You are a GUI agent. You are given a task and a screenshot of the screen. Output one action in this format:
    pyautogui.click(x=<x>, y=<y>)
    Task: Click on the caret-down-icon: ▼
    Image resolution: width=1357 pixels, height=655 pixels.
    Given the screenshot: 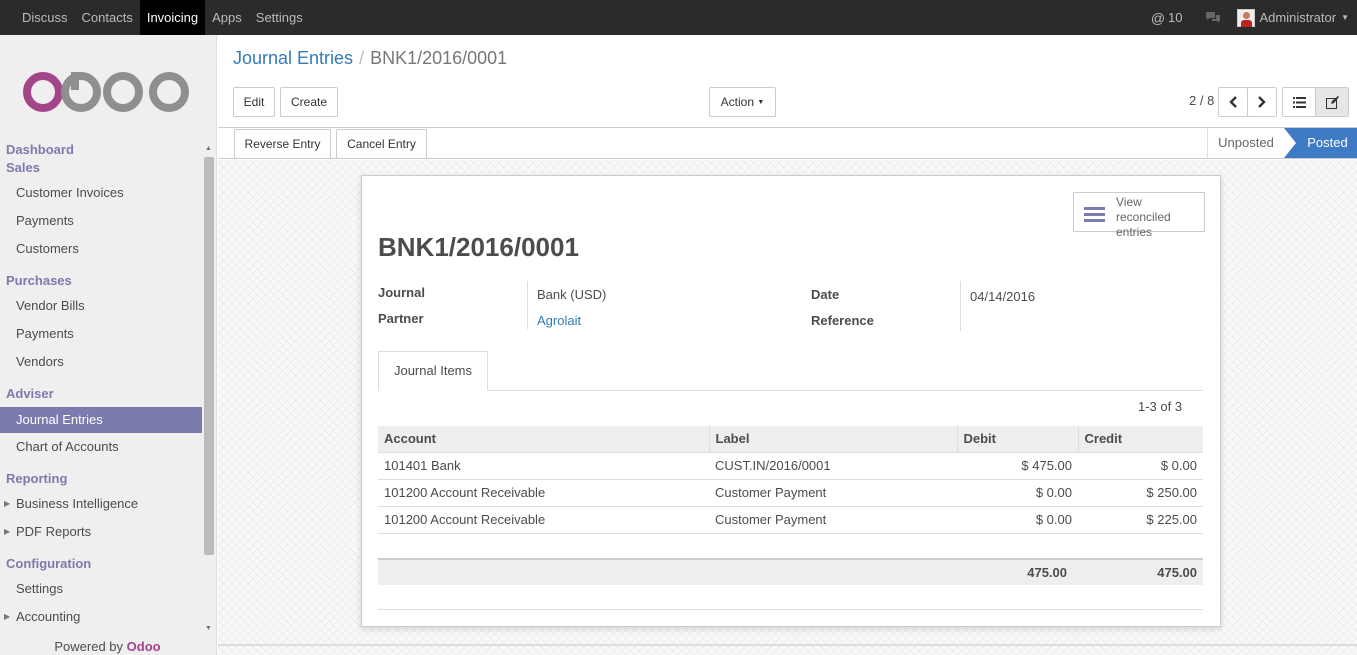 What is the action you would take?
    pyautogui.click(x=1345, y=17)
    